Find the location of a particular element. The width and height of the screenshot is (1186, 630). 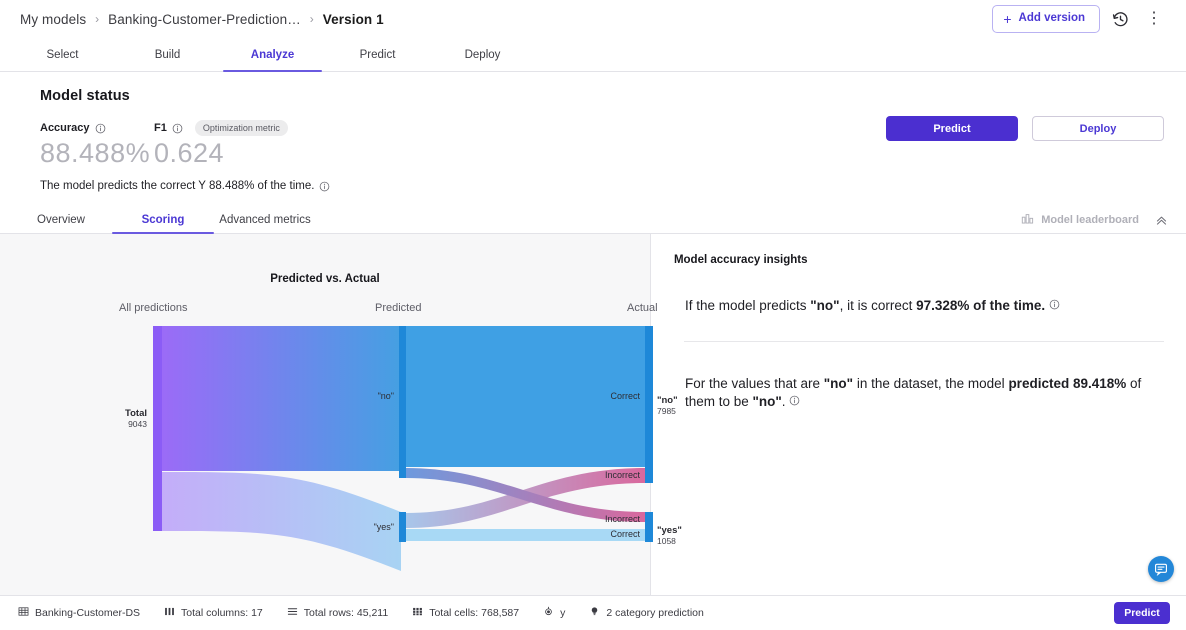

more-options-icon: ⋮ is located at coordinates (1154, 19).